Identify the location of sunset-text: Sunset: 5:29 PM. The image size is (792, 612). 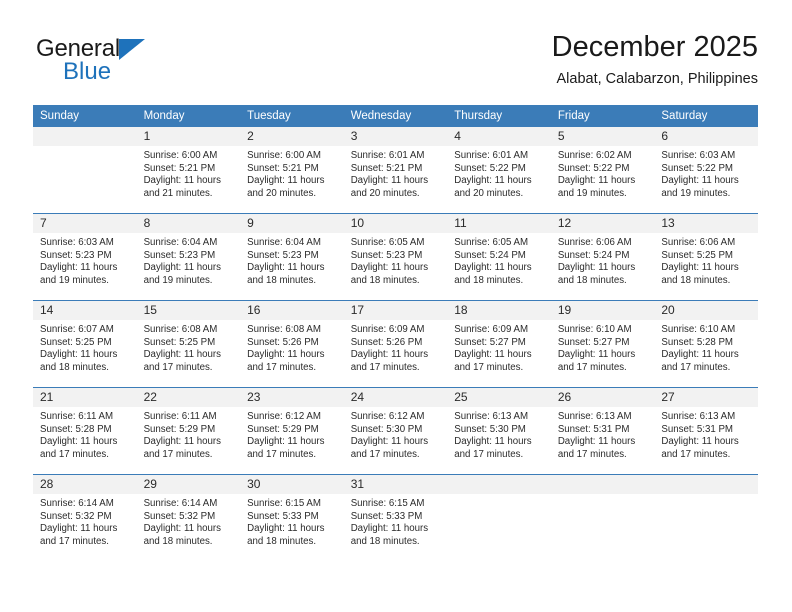
(179, 429).